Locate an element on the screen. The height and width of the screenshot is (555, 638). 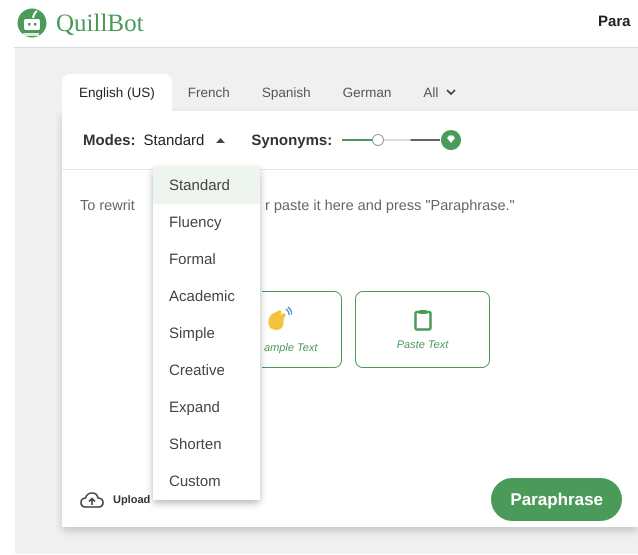
clipboard-icon is located at coordinates (423, 319).